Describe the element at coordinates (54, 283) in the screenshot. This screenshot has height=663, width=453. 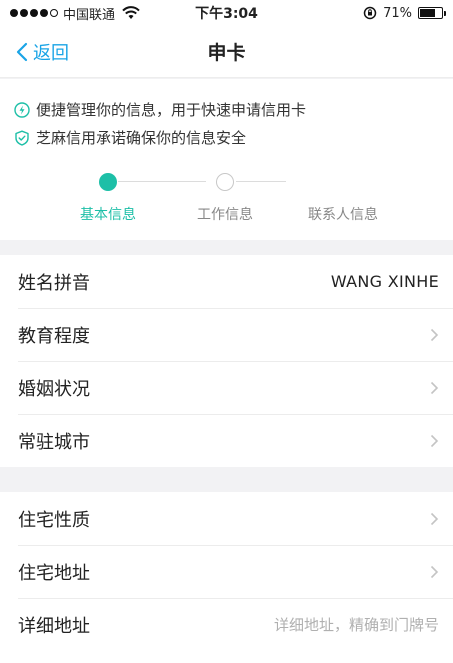
I see `row-label: 姓名拼音` at that location.